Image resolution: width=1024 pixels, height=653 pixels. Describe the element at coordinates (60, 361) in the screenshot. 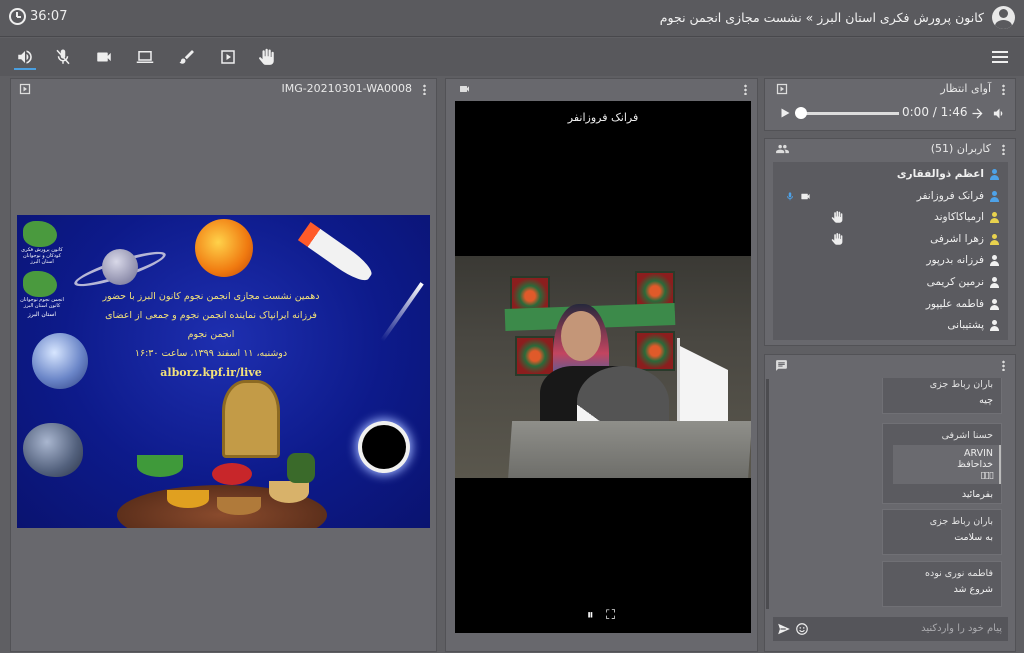

I see `planet-image` at that location.